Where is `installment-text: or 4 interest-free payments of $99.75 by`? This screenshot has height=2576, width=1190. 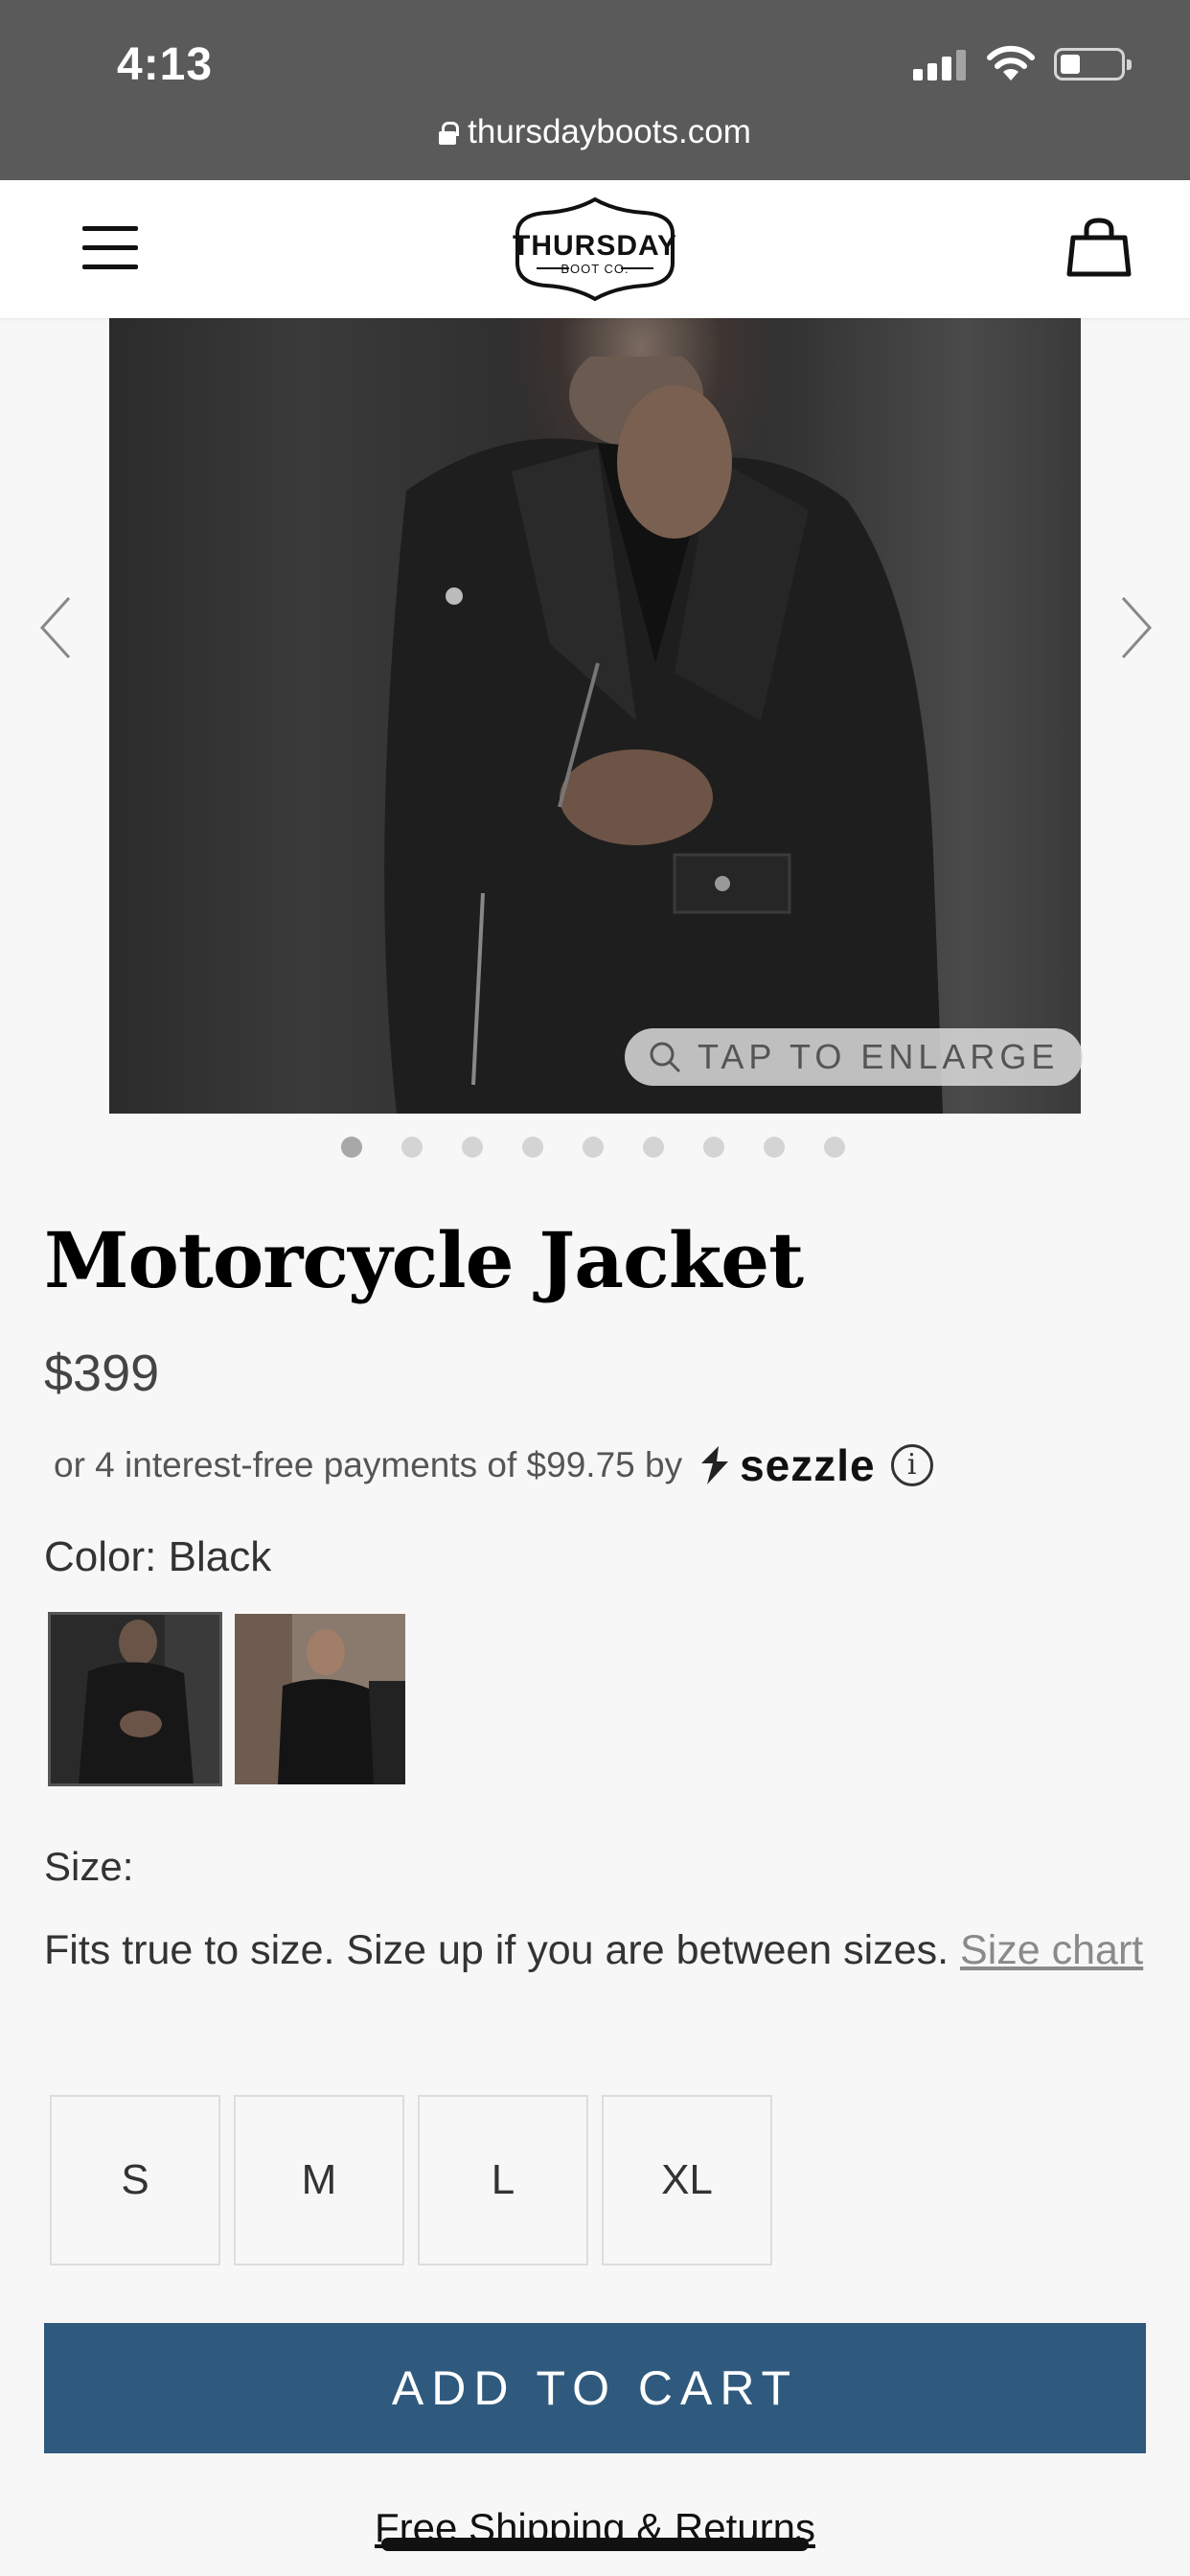 installment-text: or 4 interest-free payments of $99.75 by is located at coordinates (369, 1464).